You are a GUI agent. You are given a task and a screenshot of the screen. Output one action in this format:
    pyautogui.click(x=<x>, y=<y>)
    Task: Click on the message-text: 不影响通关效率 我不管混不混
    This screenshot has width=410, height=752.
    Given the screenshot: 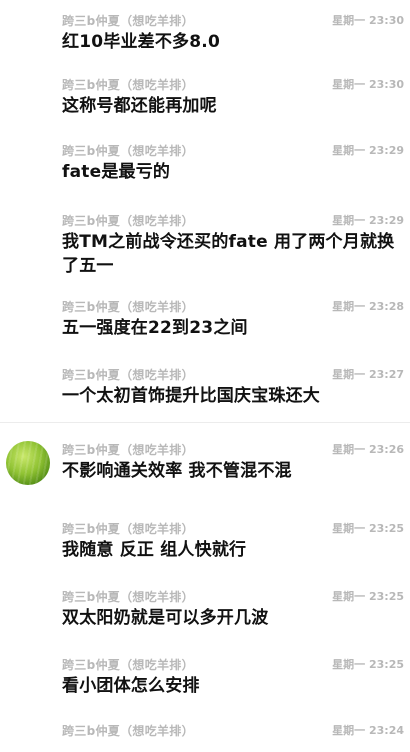 What is the action you would take?
    pyautogui.click(x=233, y=471)
    